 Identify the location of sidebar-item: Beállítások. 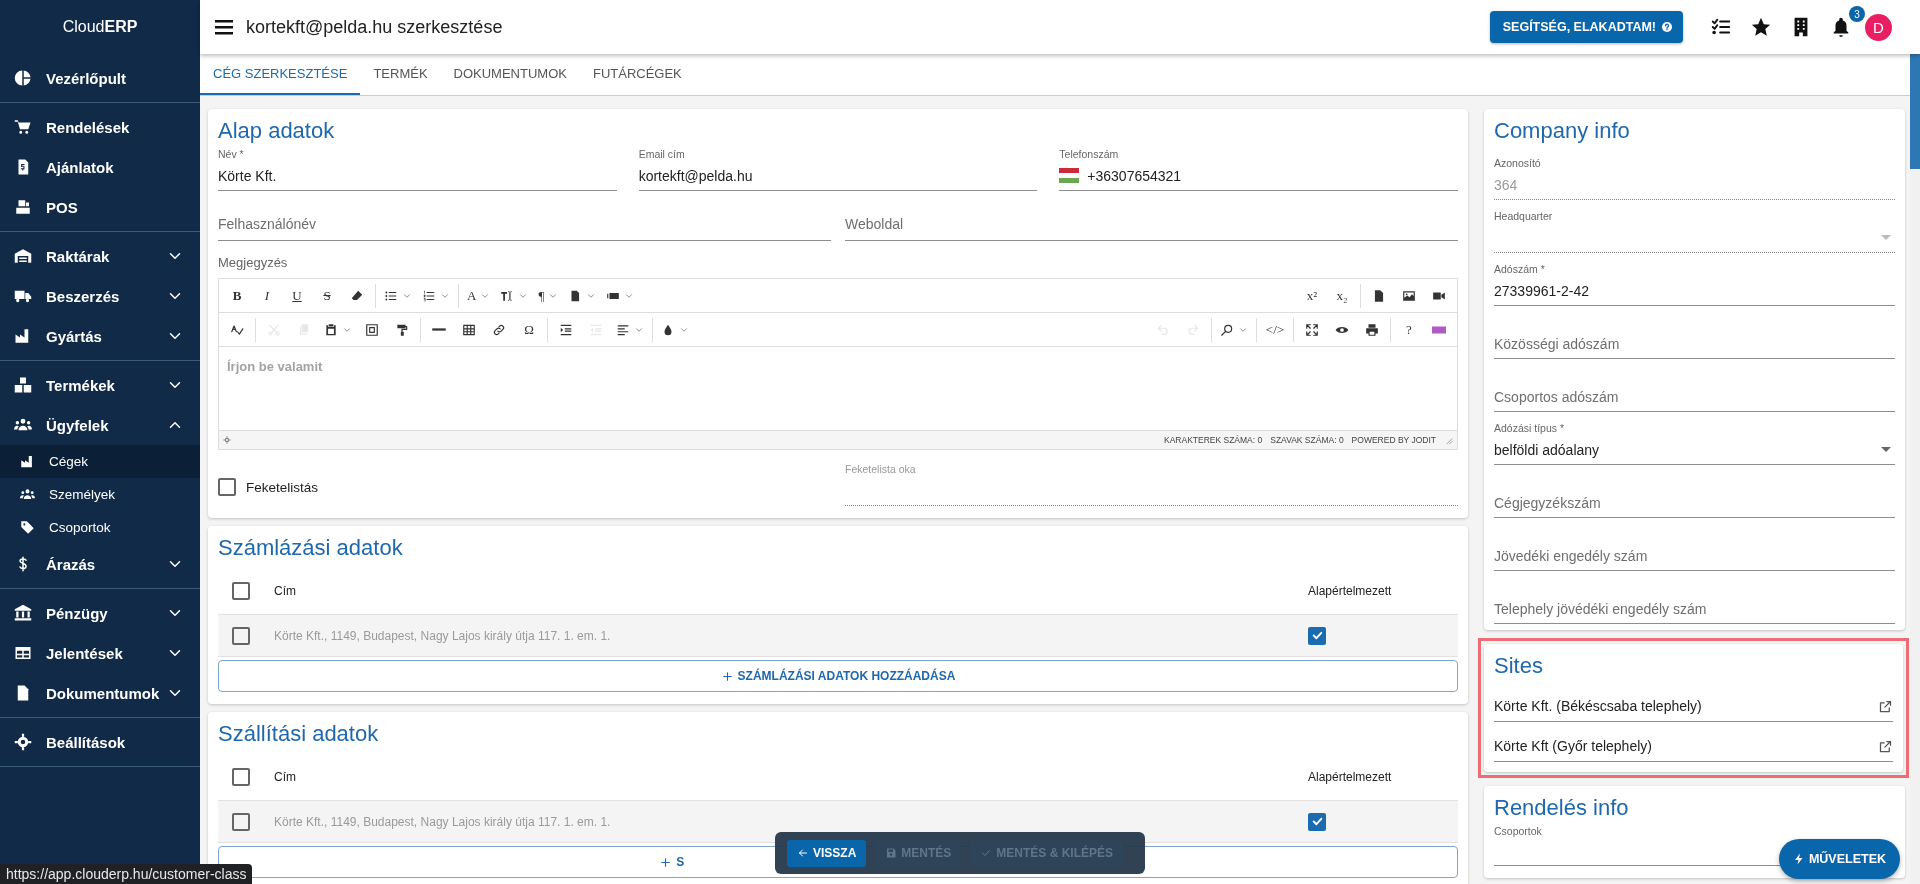
(100, 742).